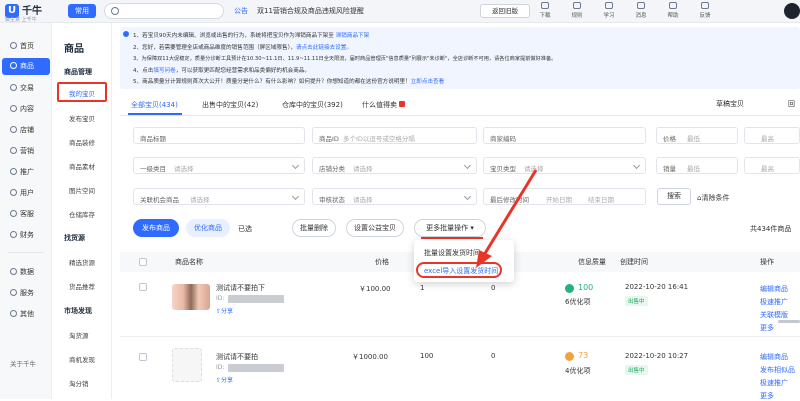 The width and height of the screenshot is (800, 401). I want to click on subnav-item-publish: 发布宝贝, so click(82, 118).